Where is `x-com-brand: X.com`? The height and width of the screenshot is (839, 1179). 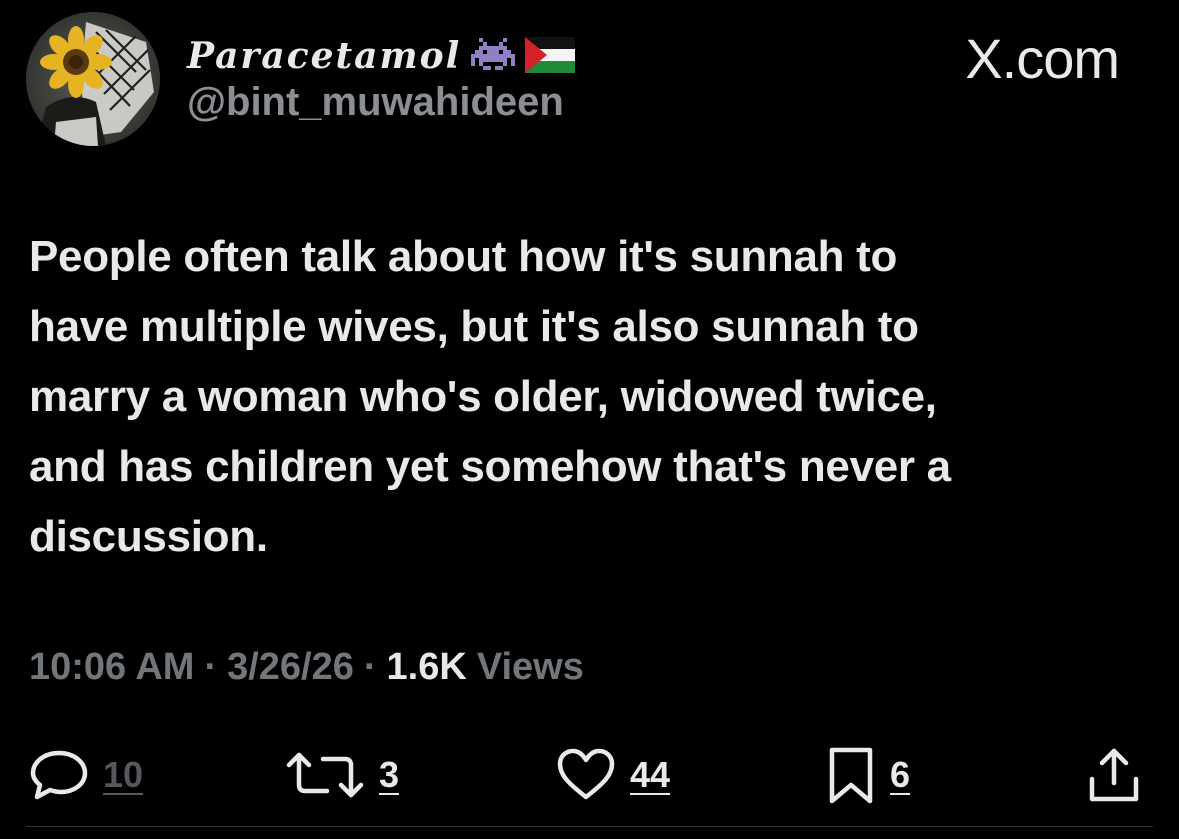
x-com-brand: X.com is located at coordinates (1042, 58).